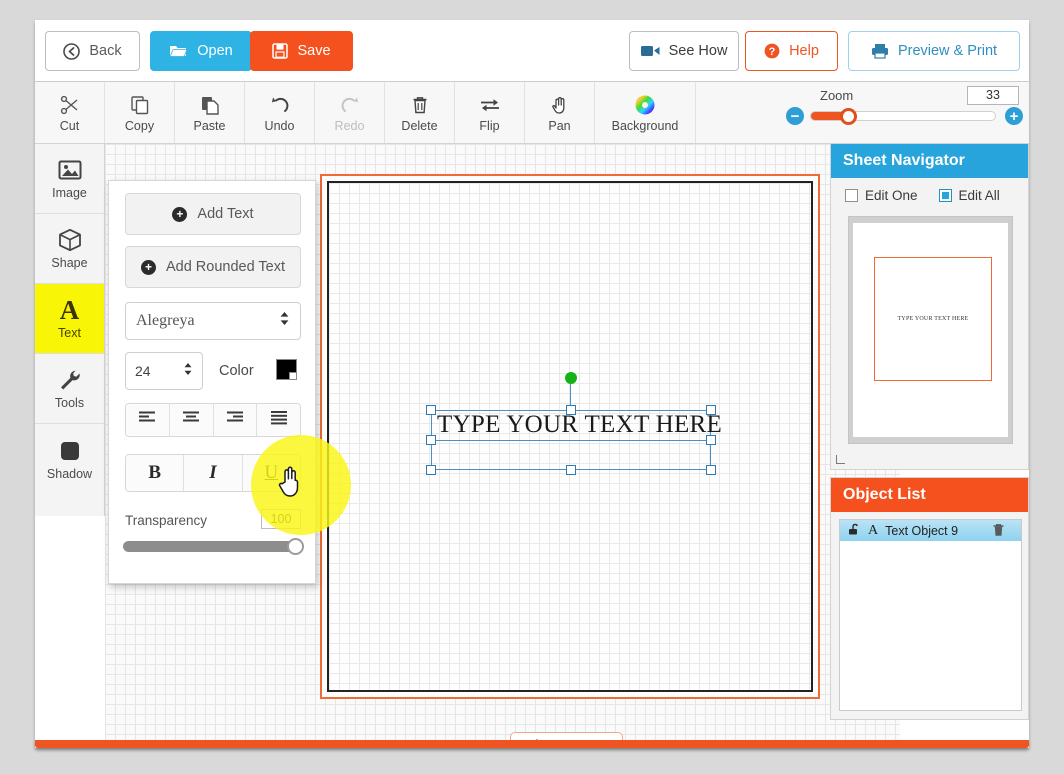 The height and width of the screenshot is (774, 1064). What do you see at coordinates (645, 112) in the screenshot?
I see `background-button: Background` at bounding box center [645, 112].